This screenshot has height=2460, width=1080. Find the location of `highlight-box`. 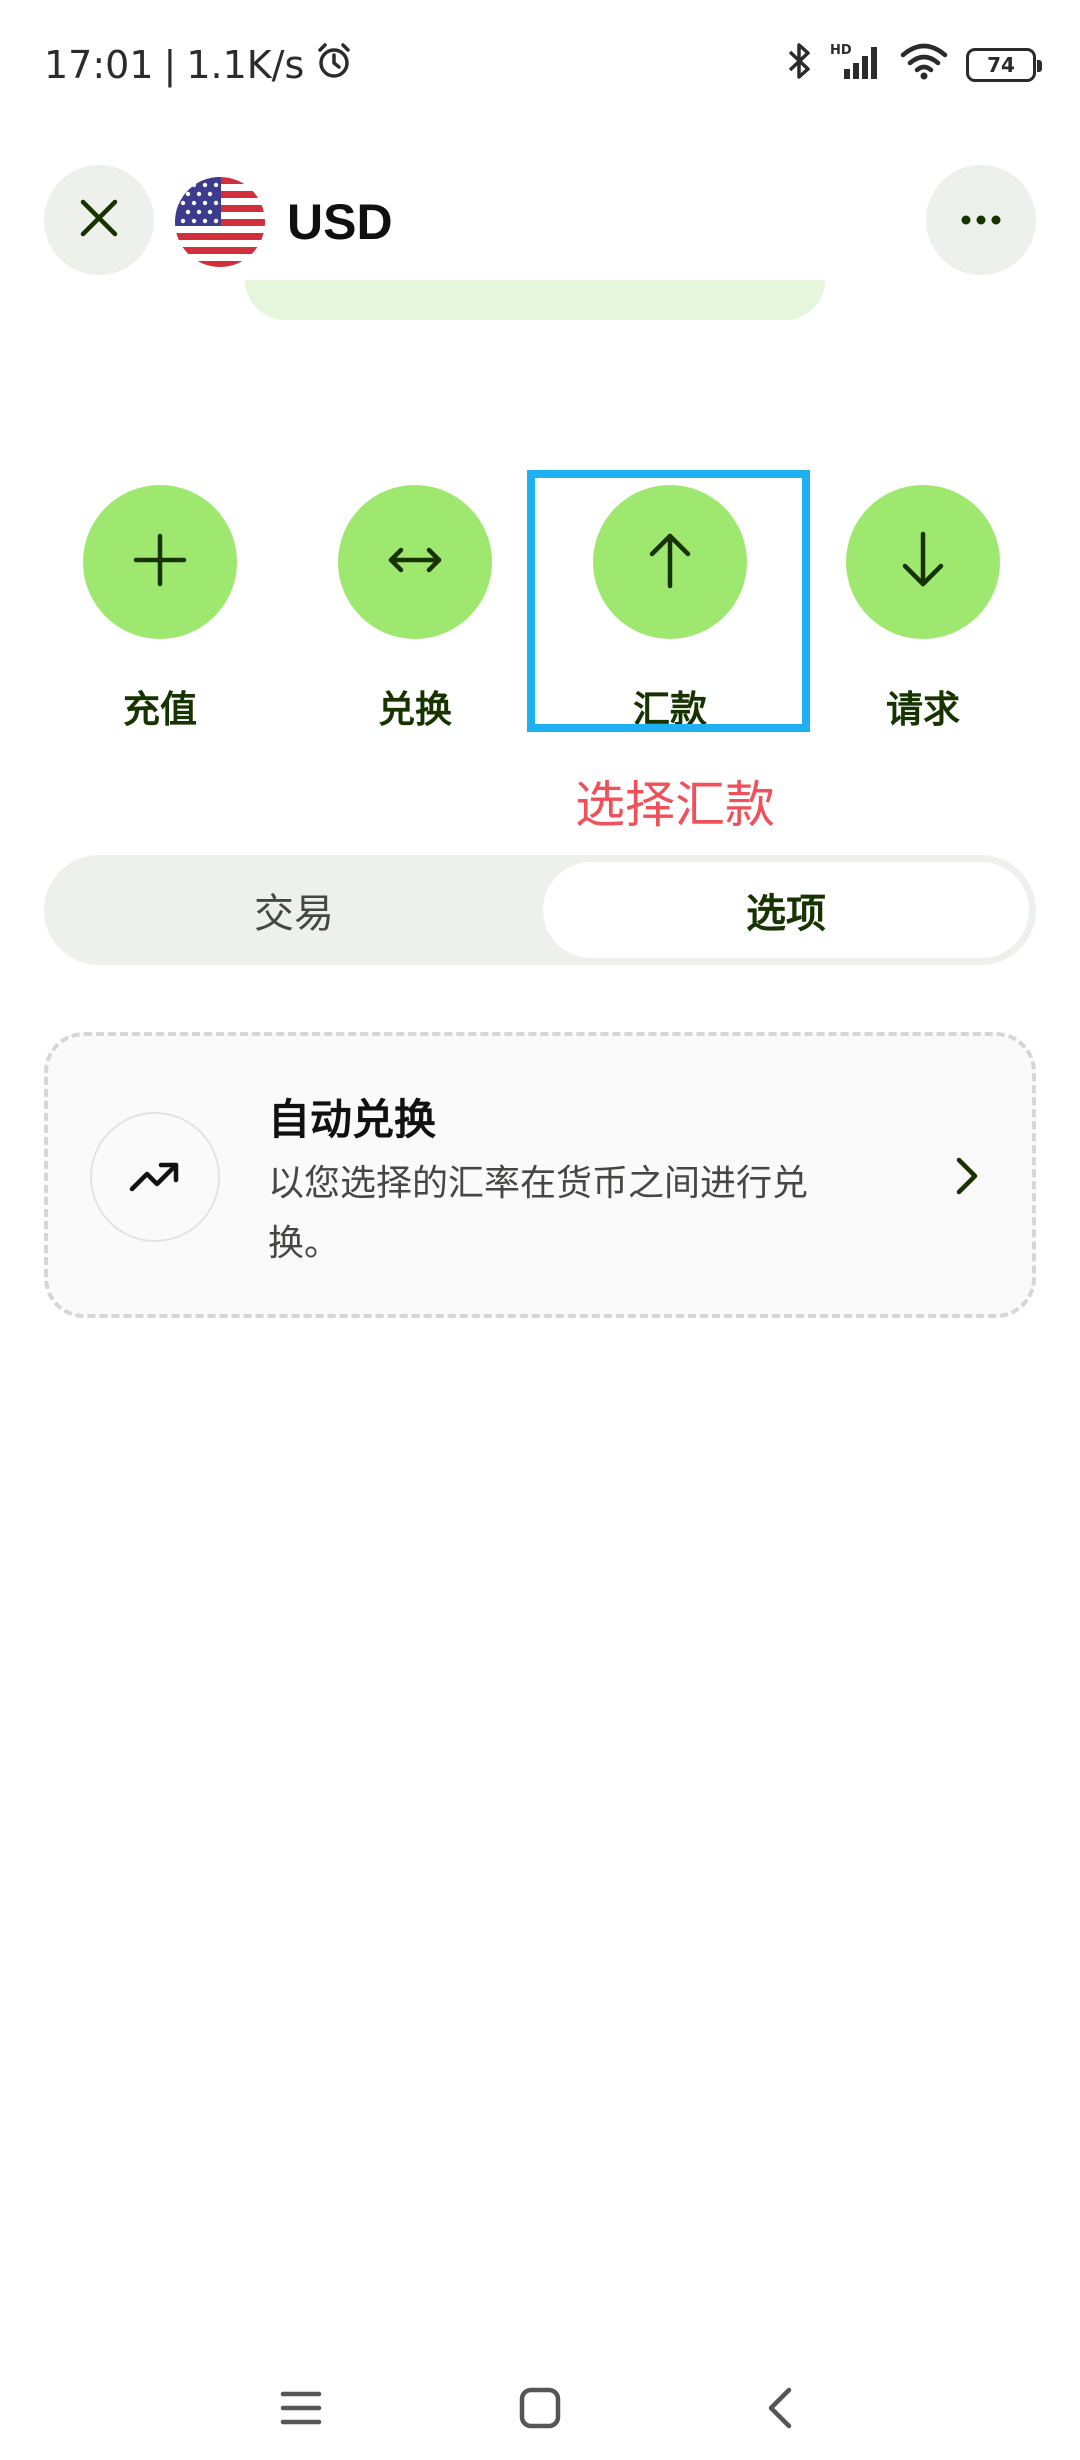

highlight-box is located at coordinates (668, 601).